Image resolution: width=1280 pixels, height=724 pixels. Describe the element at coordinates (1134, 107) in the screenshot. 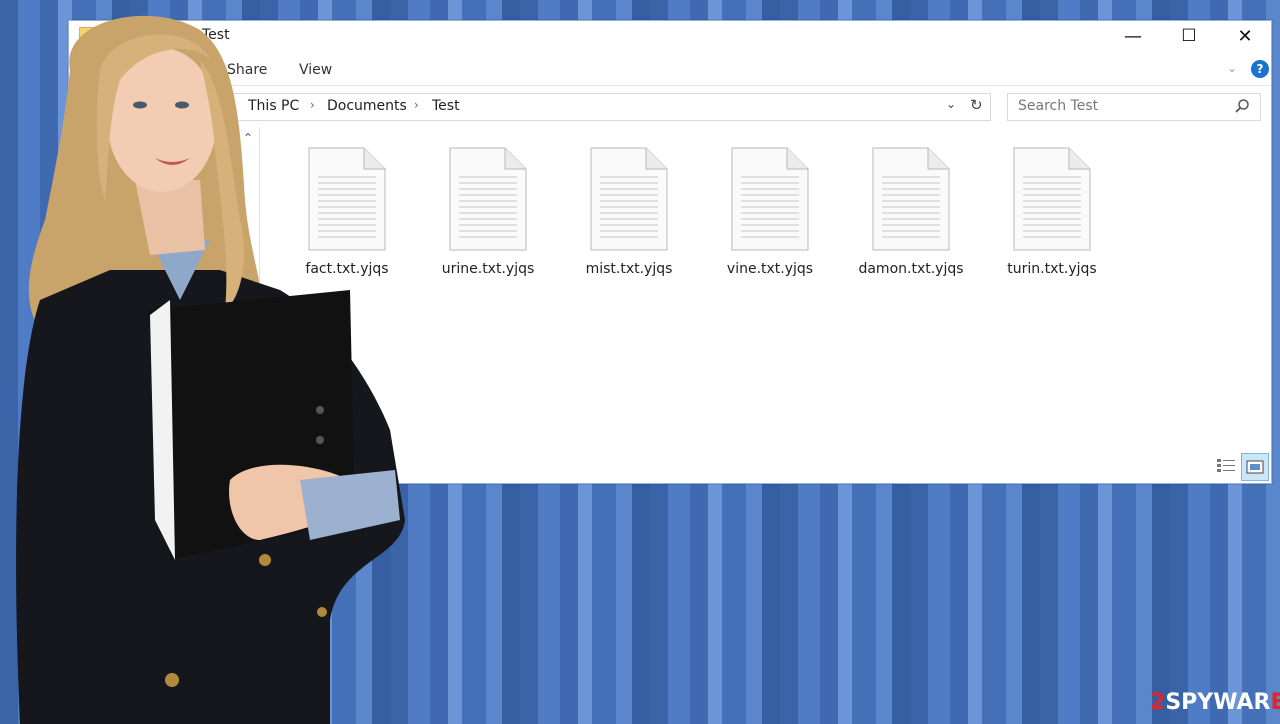

I see `search-box: Search Test` at that location.